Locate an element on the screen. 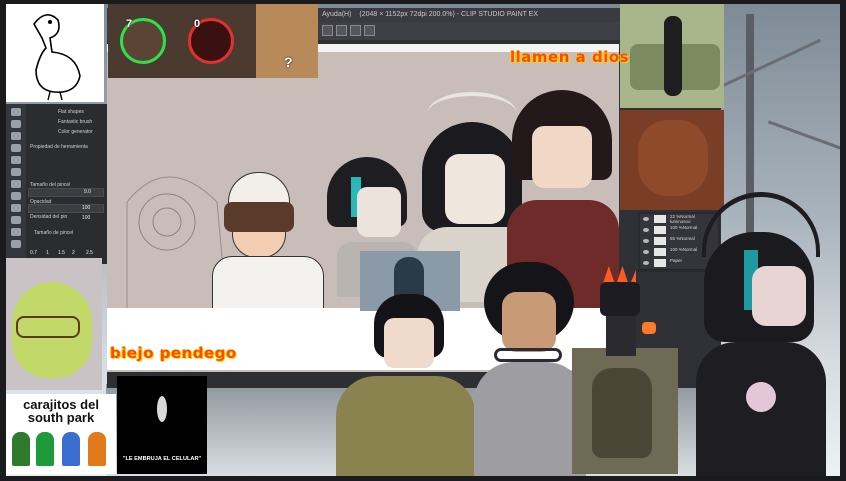 Image resolution: width=846 pixels, height=481 pixels. preset-size: 2 is located at coordinates (73, 253).